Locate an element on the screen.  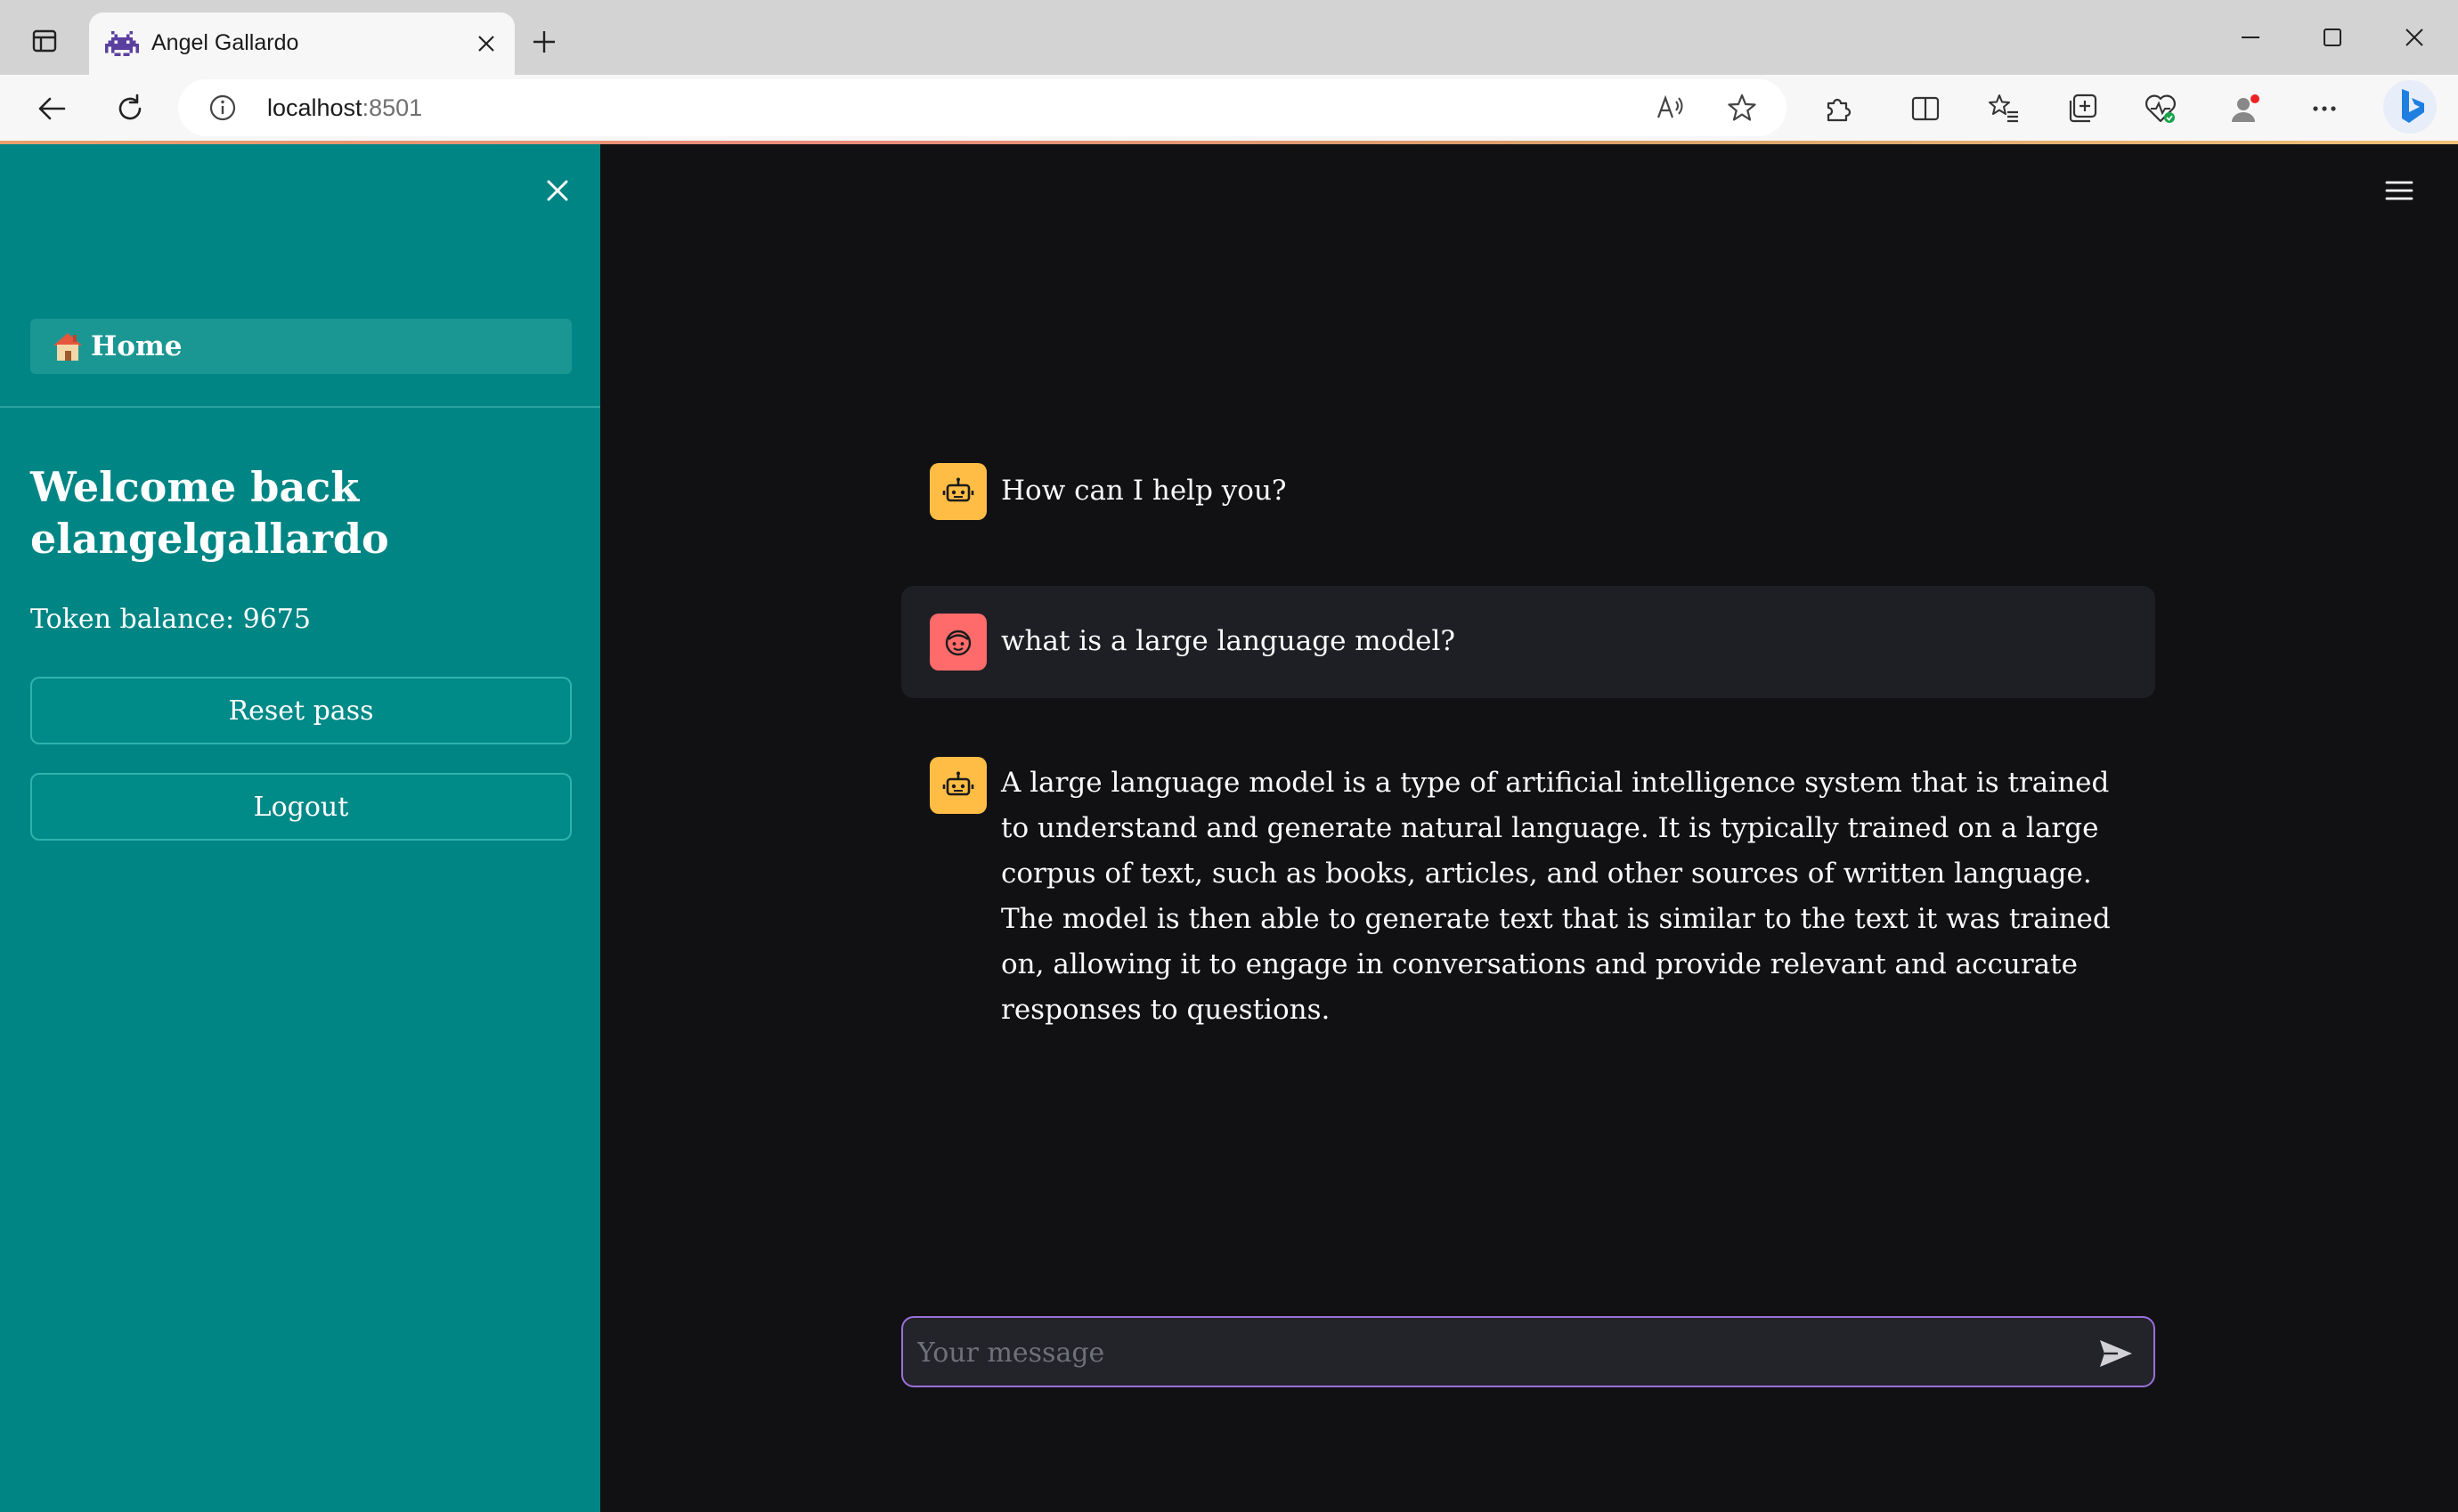
house-icon is located at coordinates (67, 346).